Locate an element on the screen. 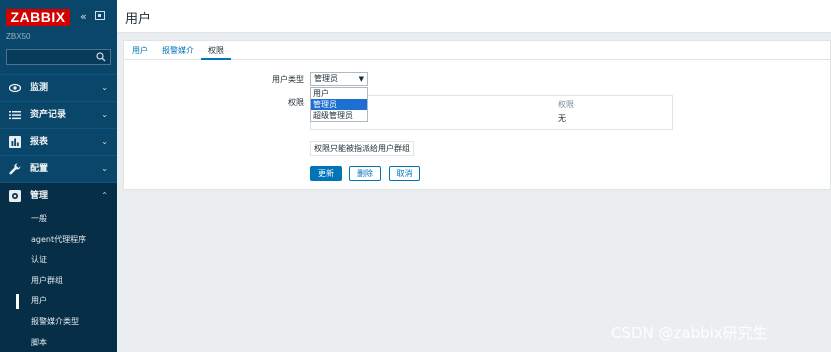  eye-icon is located at coordinates (15, 88).